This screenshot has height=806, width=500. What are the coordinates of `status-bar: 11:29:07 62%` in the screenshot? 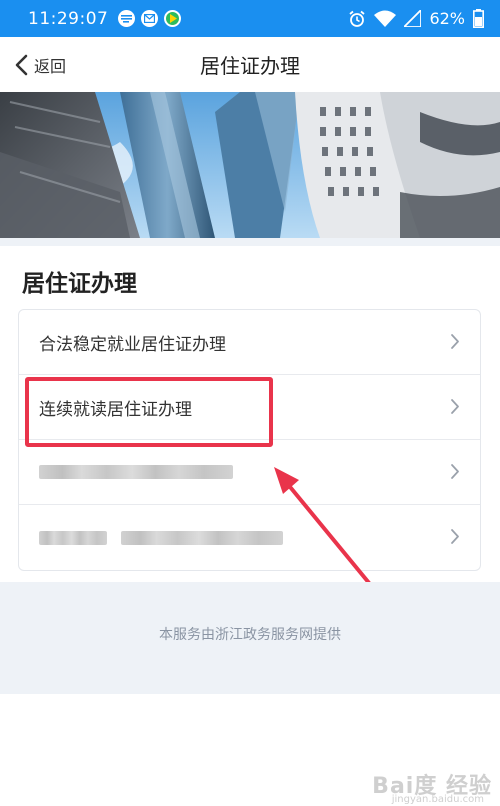 It's located at (250, 18).